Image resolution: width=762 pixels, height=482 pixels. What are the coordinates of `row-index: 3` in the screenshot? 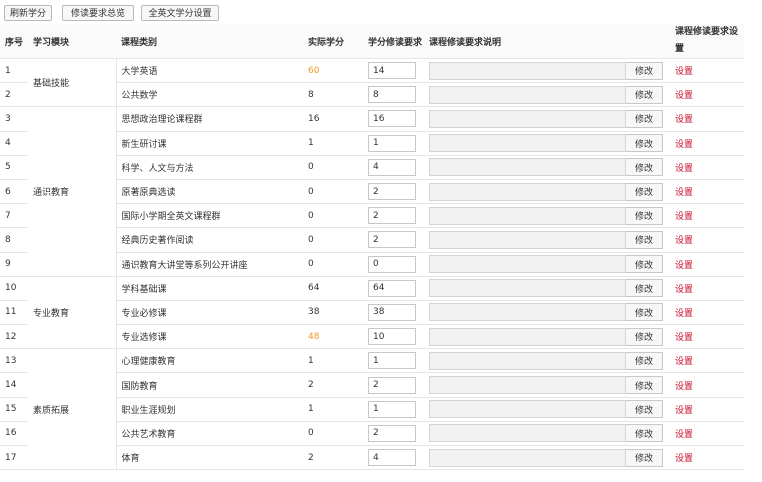 It's located at (14, 119).